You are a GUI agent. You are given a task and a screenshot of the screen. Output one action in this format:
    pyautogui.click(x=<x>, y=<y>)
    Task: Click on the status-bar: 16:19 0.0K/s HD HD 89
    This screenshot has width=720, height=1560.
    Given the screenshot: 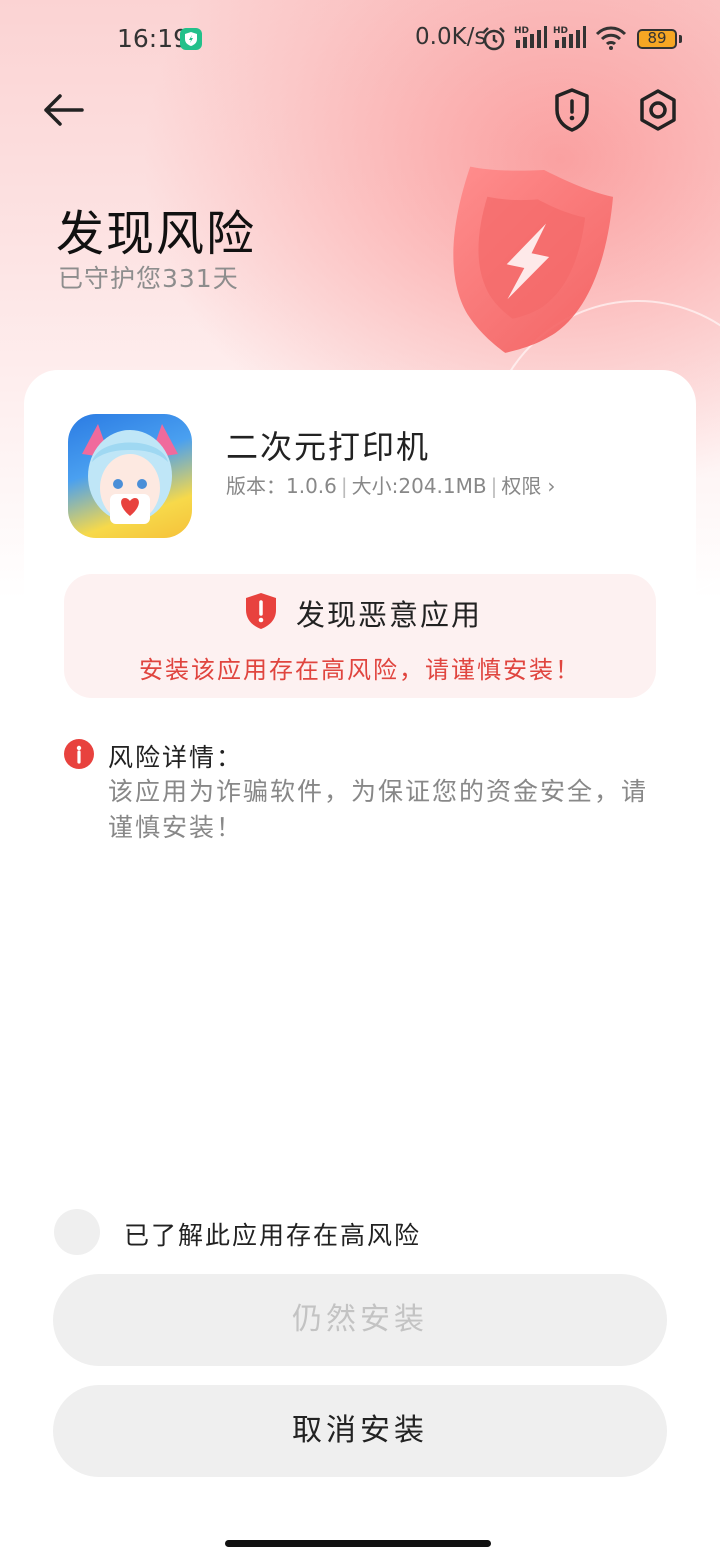 What is the action you would take?
    pyautogui.click(x=360, y=39)
    